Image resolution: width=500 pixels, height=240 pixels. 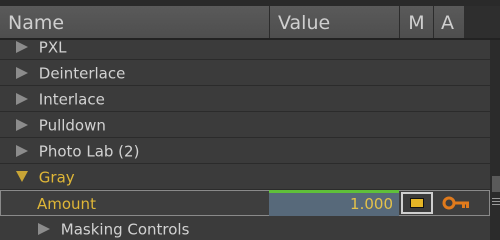 I want to click on checkbox-icon, so click(x=417, y=203).